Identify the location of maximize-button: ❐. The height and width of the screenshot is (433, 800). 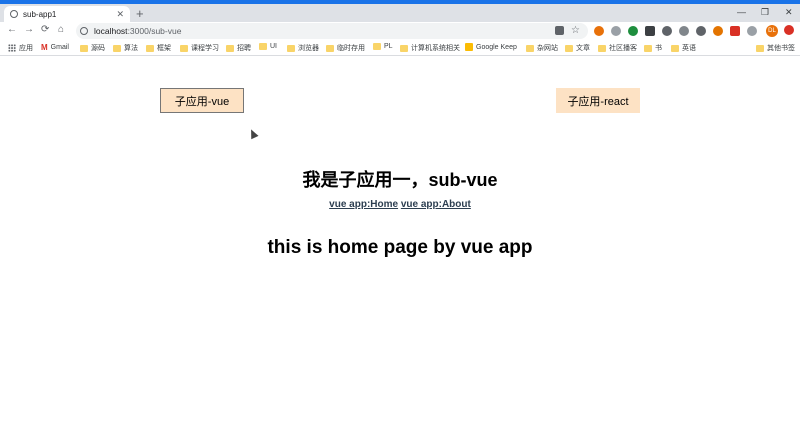
(765, 12).